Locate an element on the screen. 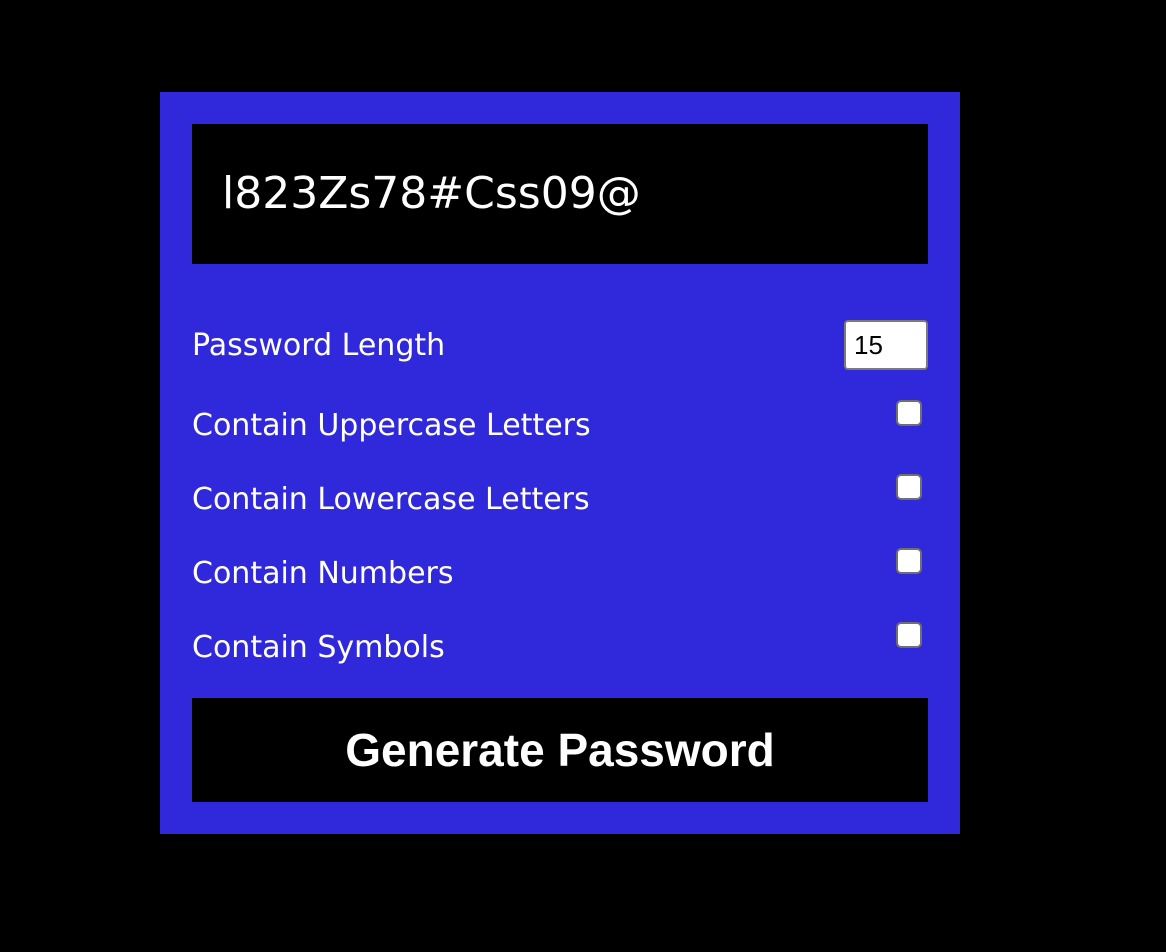 This screenshot has height=952, width=1166. setting-row-length: Password Length is located at coordinates (560, 345).